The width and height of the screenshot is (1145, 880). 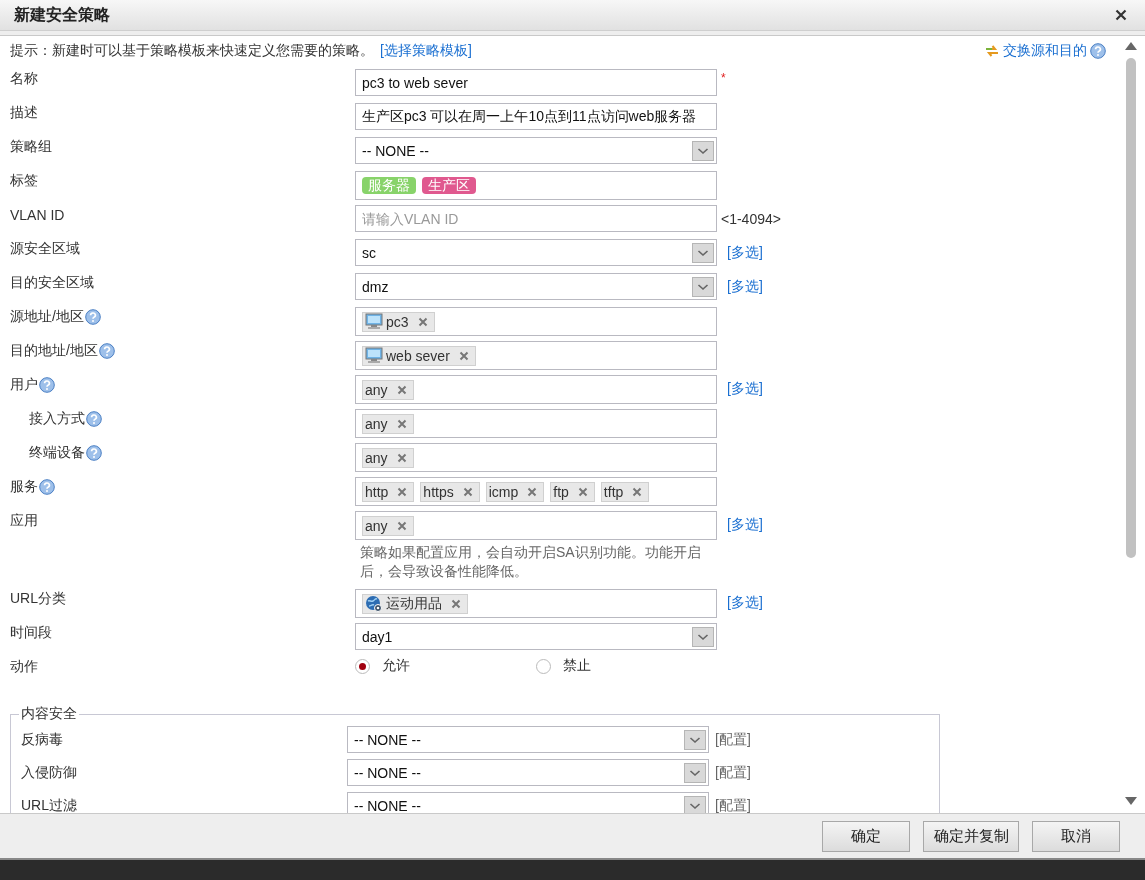 What do you see at coordinates (418, 355) in the screenshot?
I see `token-text: web sever` at bounding box center [418, 355].